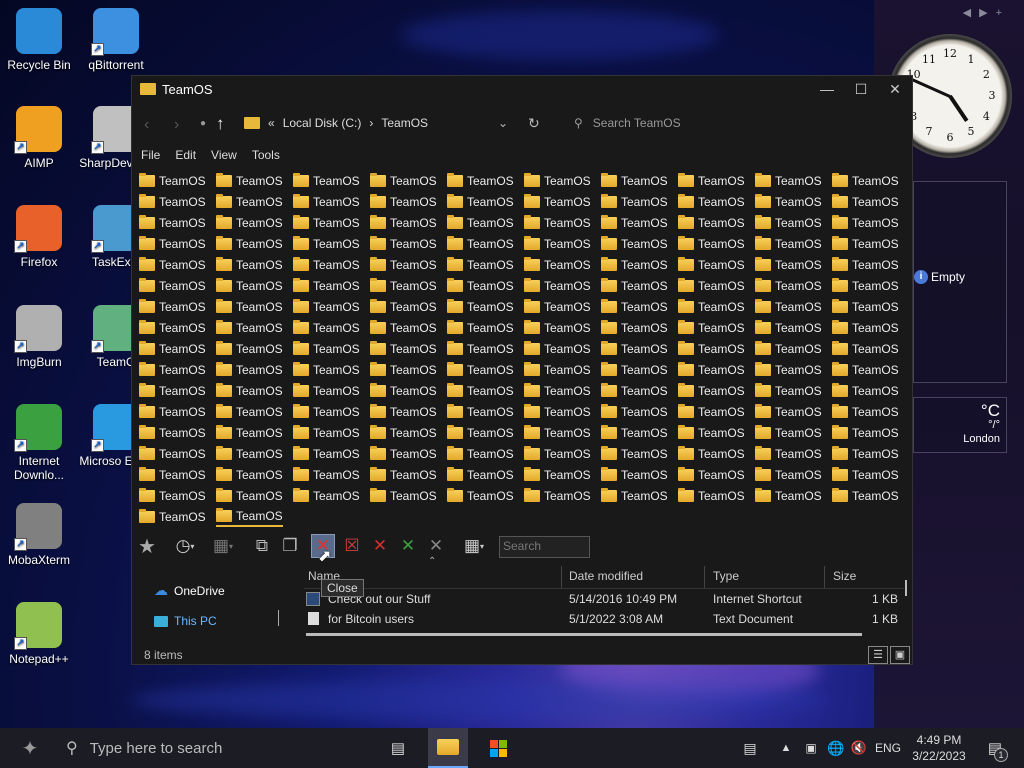 The width and height of the screenshot is (1024, 768). Describe the element at coordinates (398, 748) in the screenshot. I see `task-view-icon: ▤` at that location.